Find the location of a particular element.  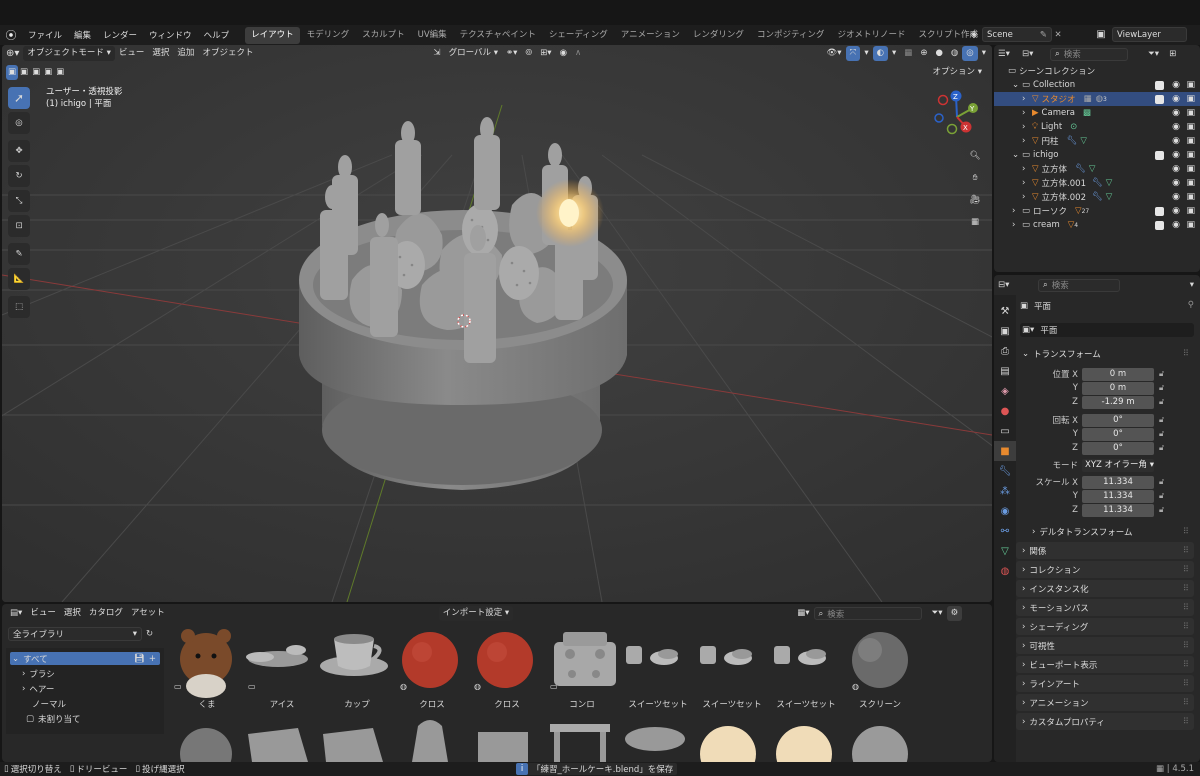

tab-world: ● is located at coordinates (1005, 411).